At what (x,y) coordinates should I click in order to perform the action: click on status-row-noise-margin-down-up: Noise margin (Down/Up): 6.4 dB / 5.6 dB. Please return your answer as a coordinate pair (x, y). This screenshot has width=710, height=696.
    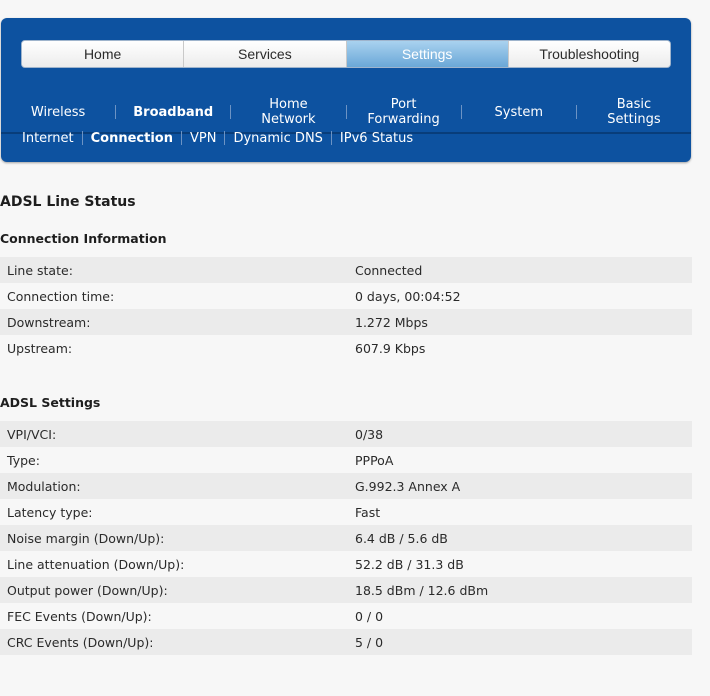
    Looking at the image, I should click on (346, 538).